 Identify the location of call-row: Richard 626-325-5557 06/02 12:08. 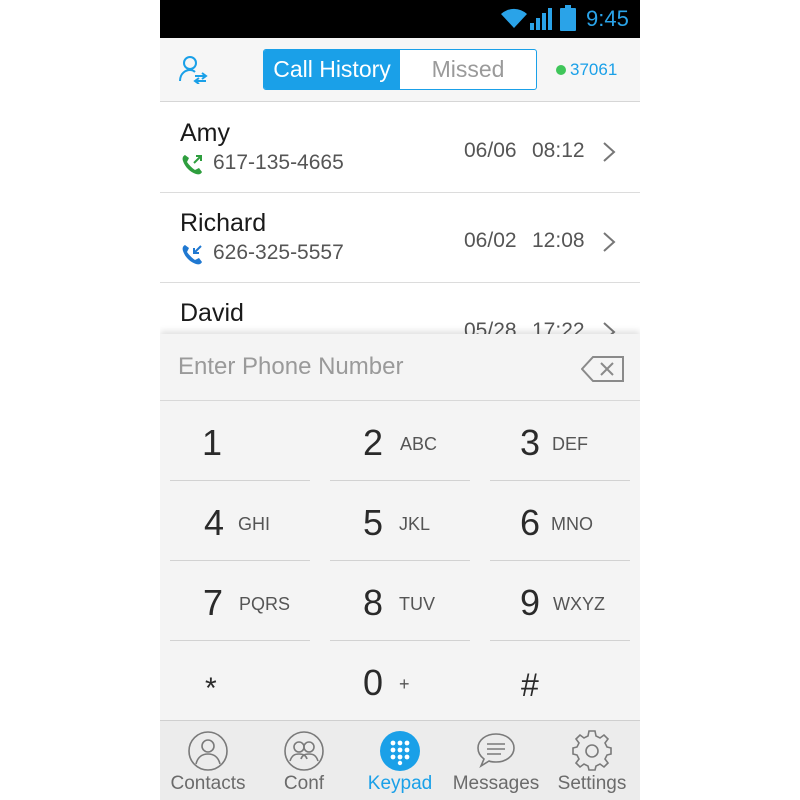
(400, 238).